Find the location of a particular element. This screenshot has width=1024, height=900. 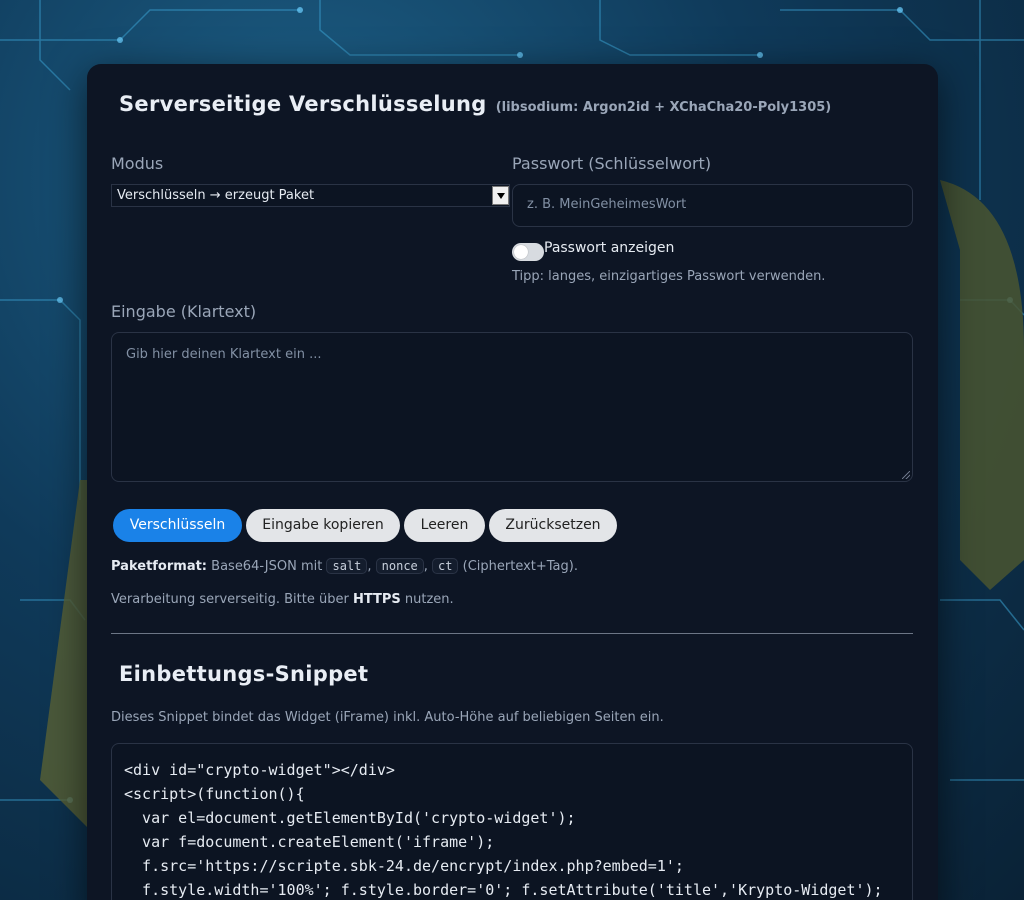

salt-tag: salt is located at coordinates (347, 566).